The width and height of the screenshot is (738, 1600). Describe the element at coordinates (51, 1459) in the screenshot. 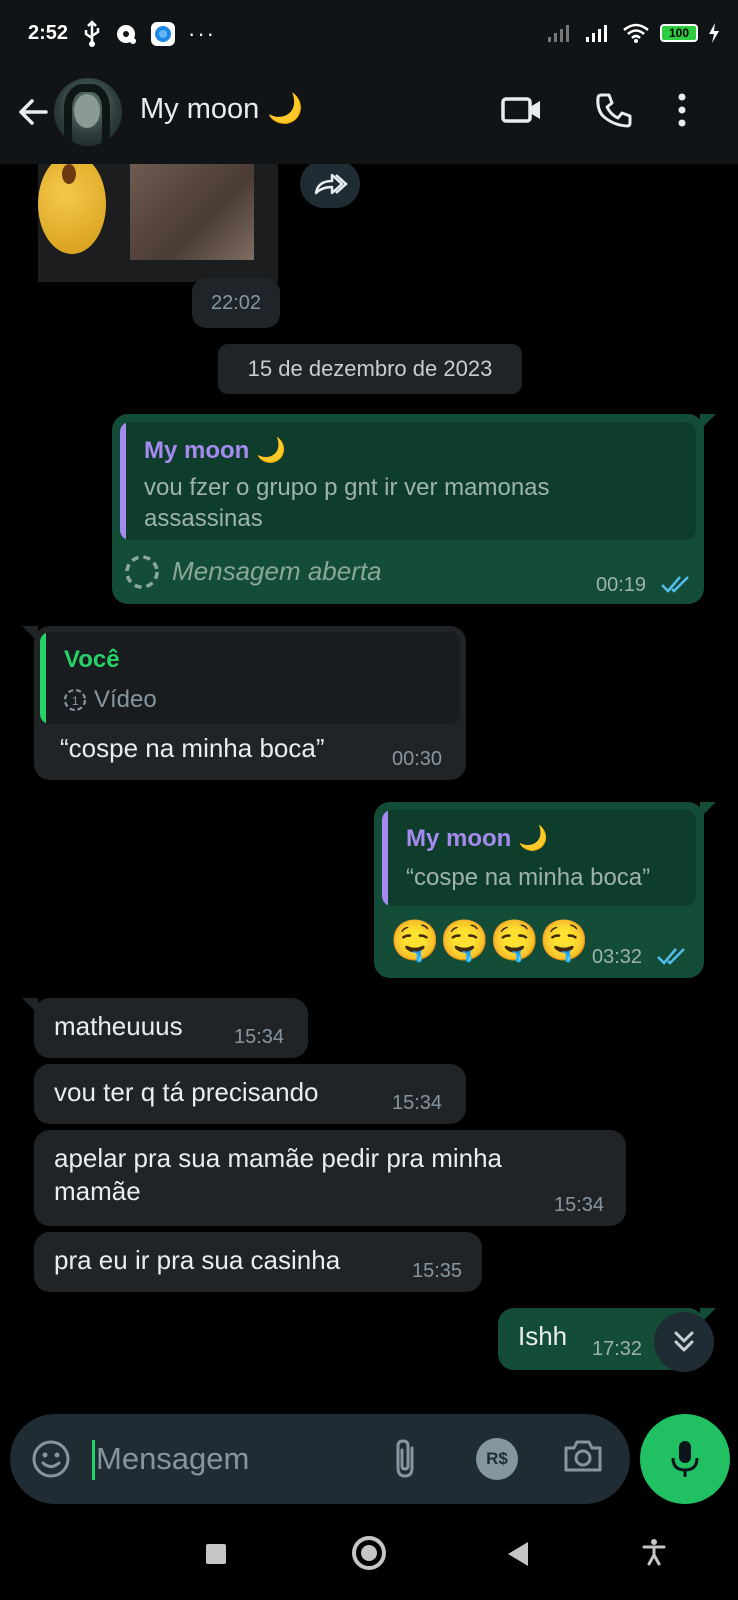

I see `emoji-icon` at that location.